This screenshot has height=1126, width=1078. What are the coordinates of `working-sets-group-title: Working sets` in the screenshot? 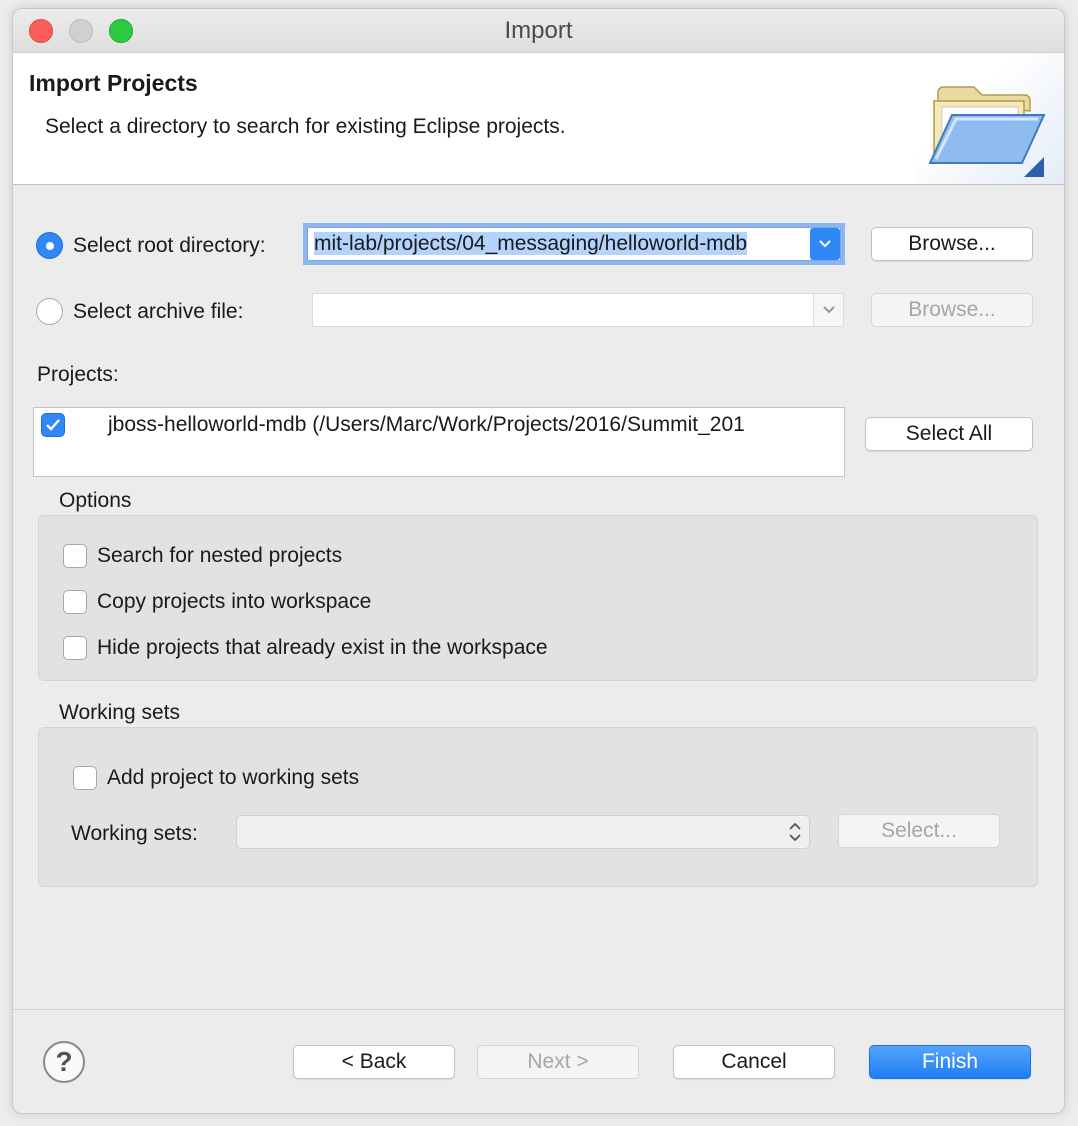 It's located at (119, 712).